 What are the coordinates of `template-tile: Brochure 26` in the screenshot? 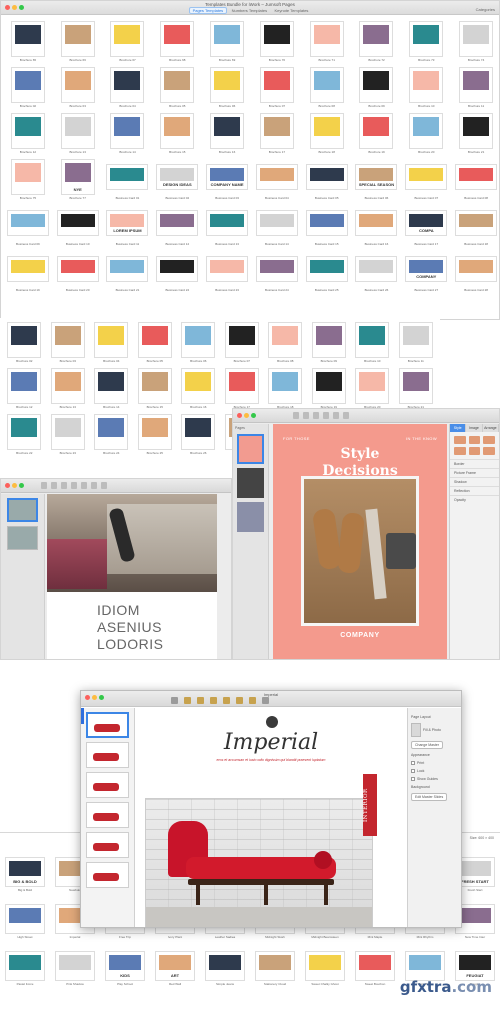 It's located at (198, 434).